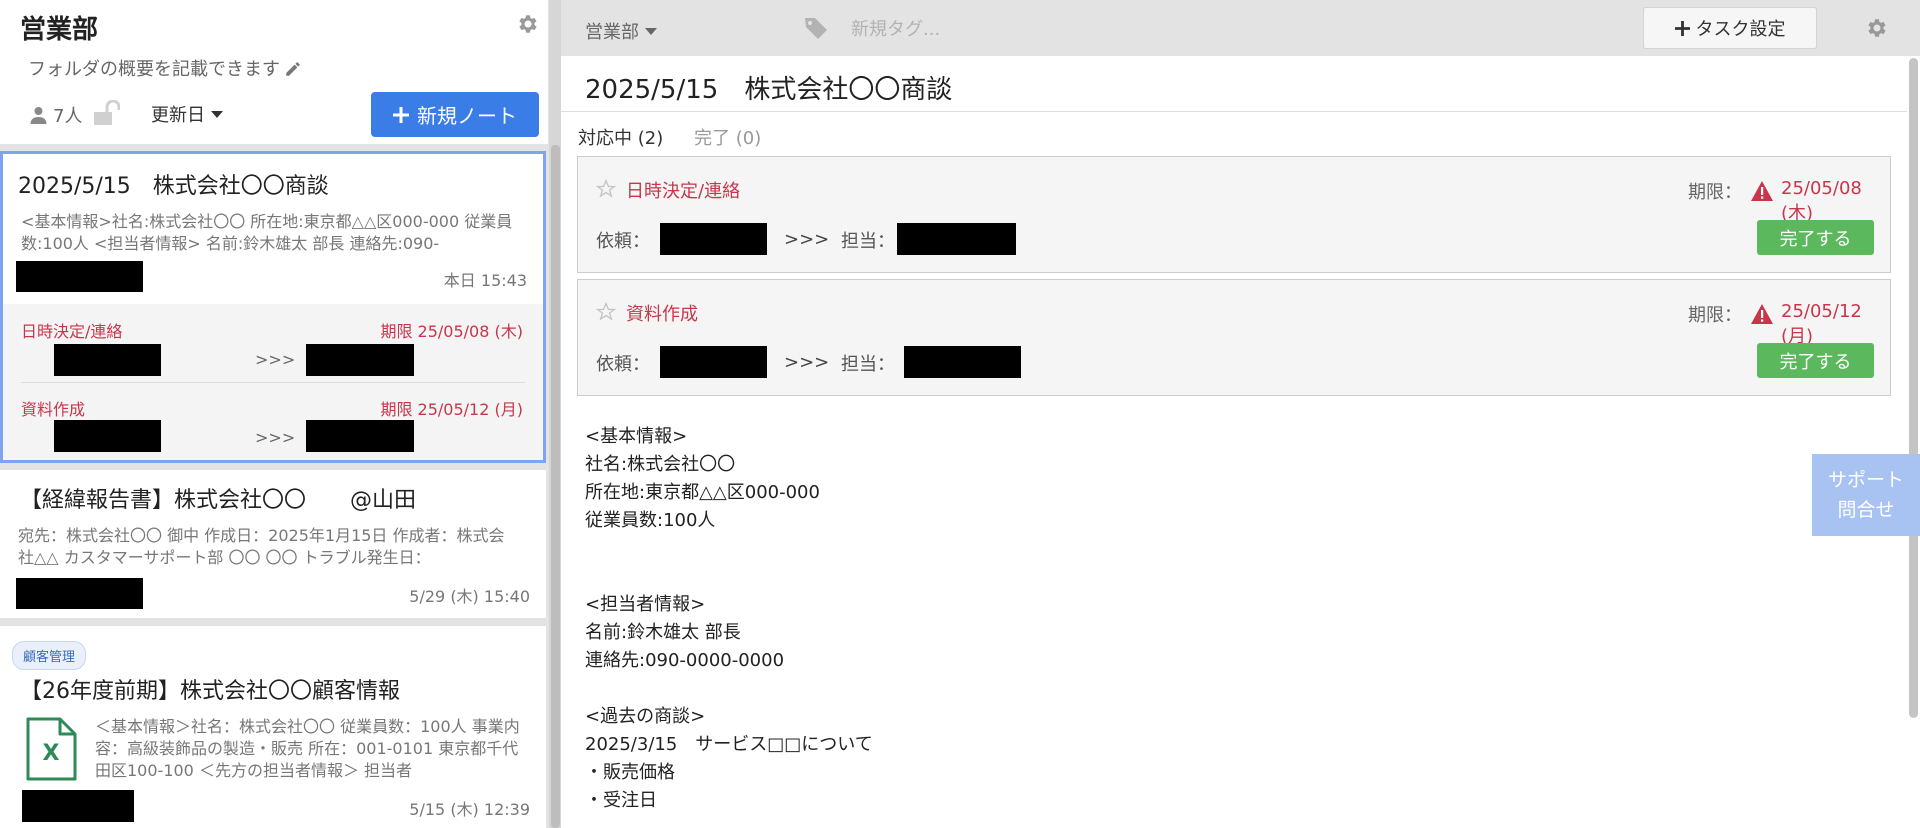 The height and width of the screenshot is (828, 1920). I want to click on new-tag-input, so click(1001, 29).